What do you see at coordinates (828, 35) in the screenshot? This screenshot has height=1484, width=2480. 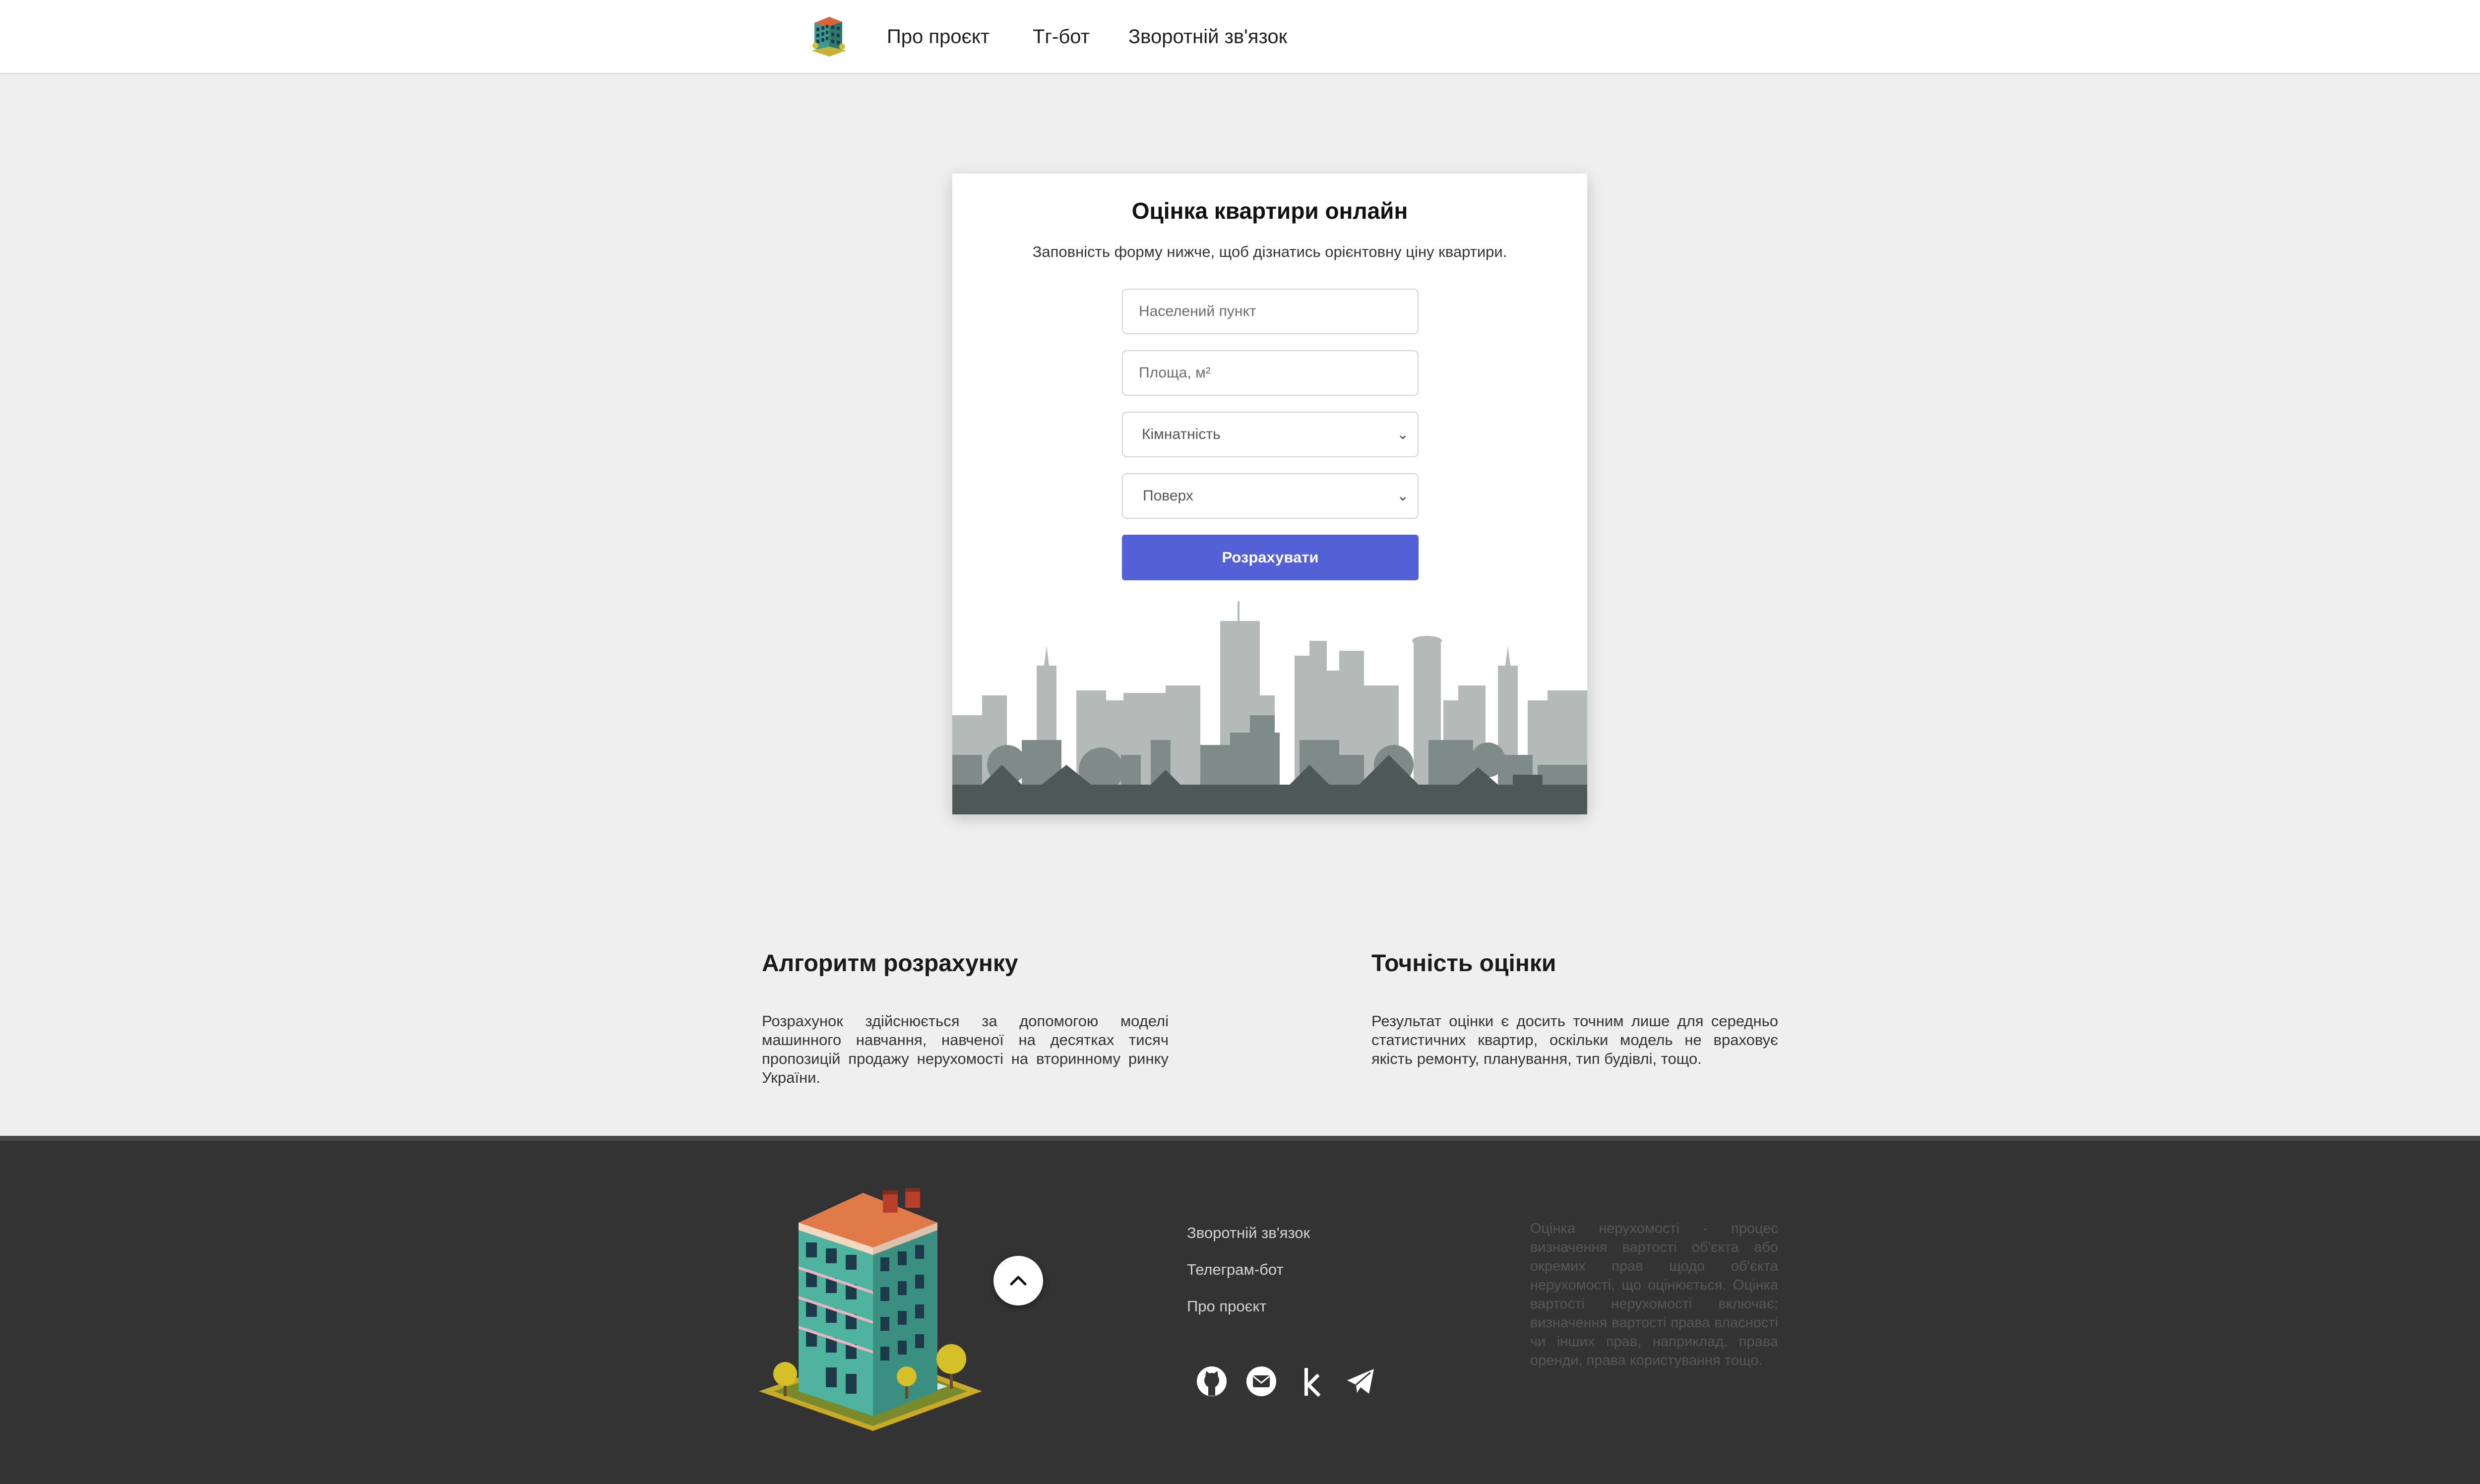 I see `building-logo-icon` at bounding box center [828, 35].